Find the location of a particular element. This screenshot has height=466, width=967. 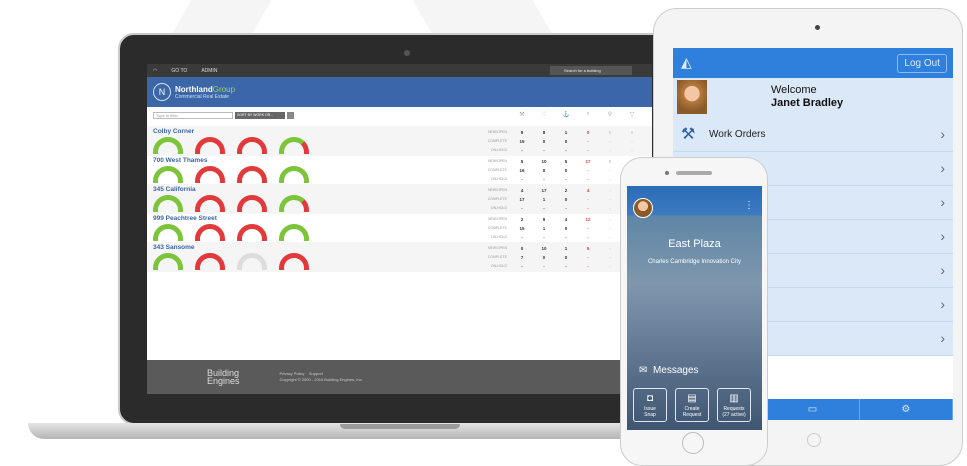

stat-column: 17 1- is located at coordinates (544, 199).